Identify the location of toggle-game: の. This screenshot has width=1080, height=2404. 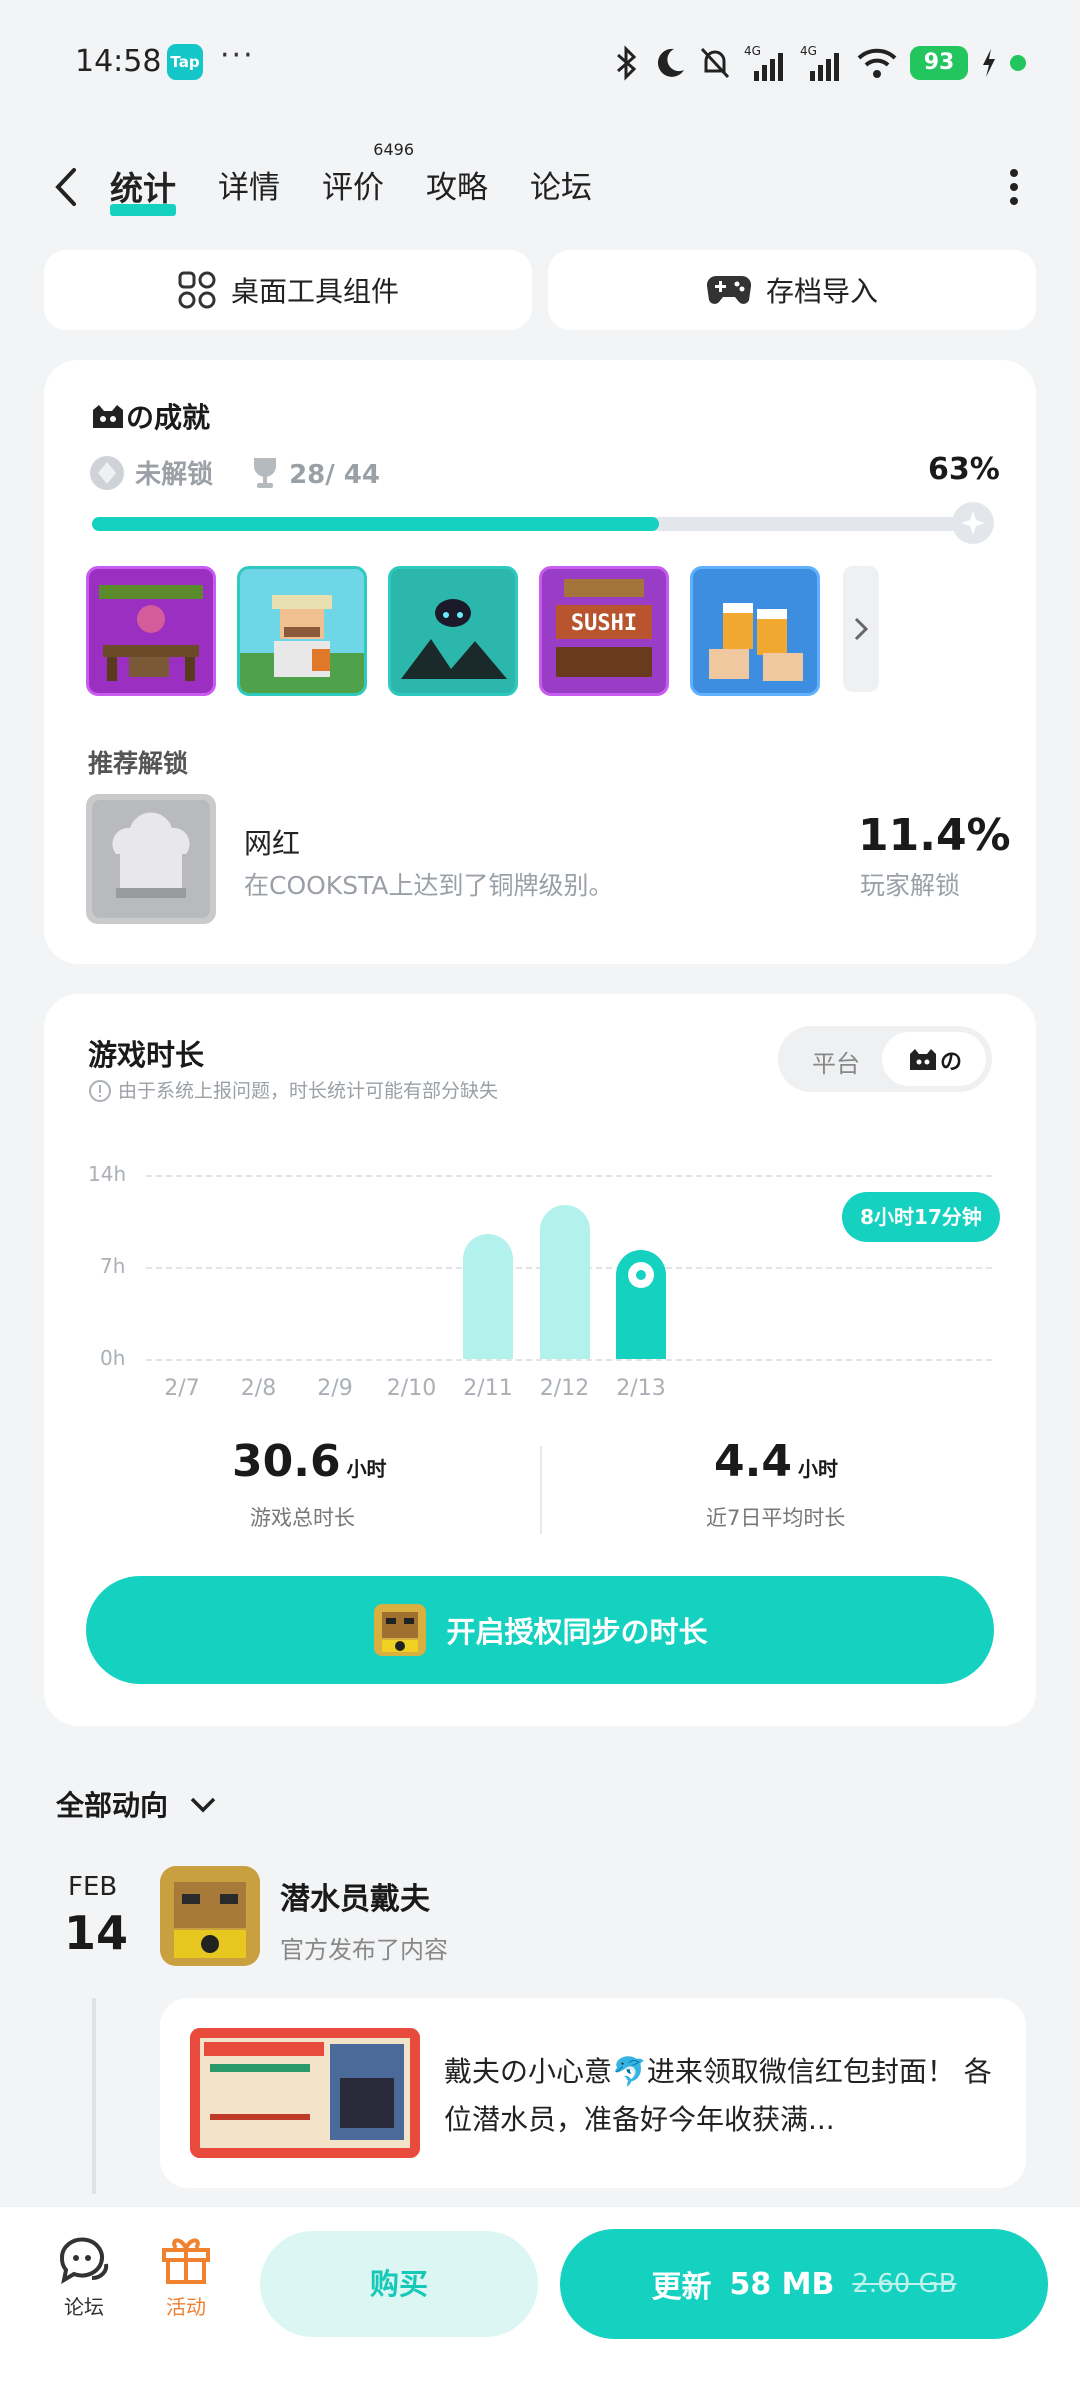
(934, 1059).